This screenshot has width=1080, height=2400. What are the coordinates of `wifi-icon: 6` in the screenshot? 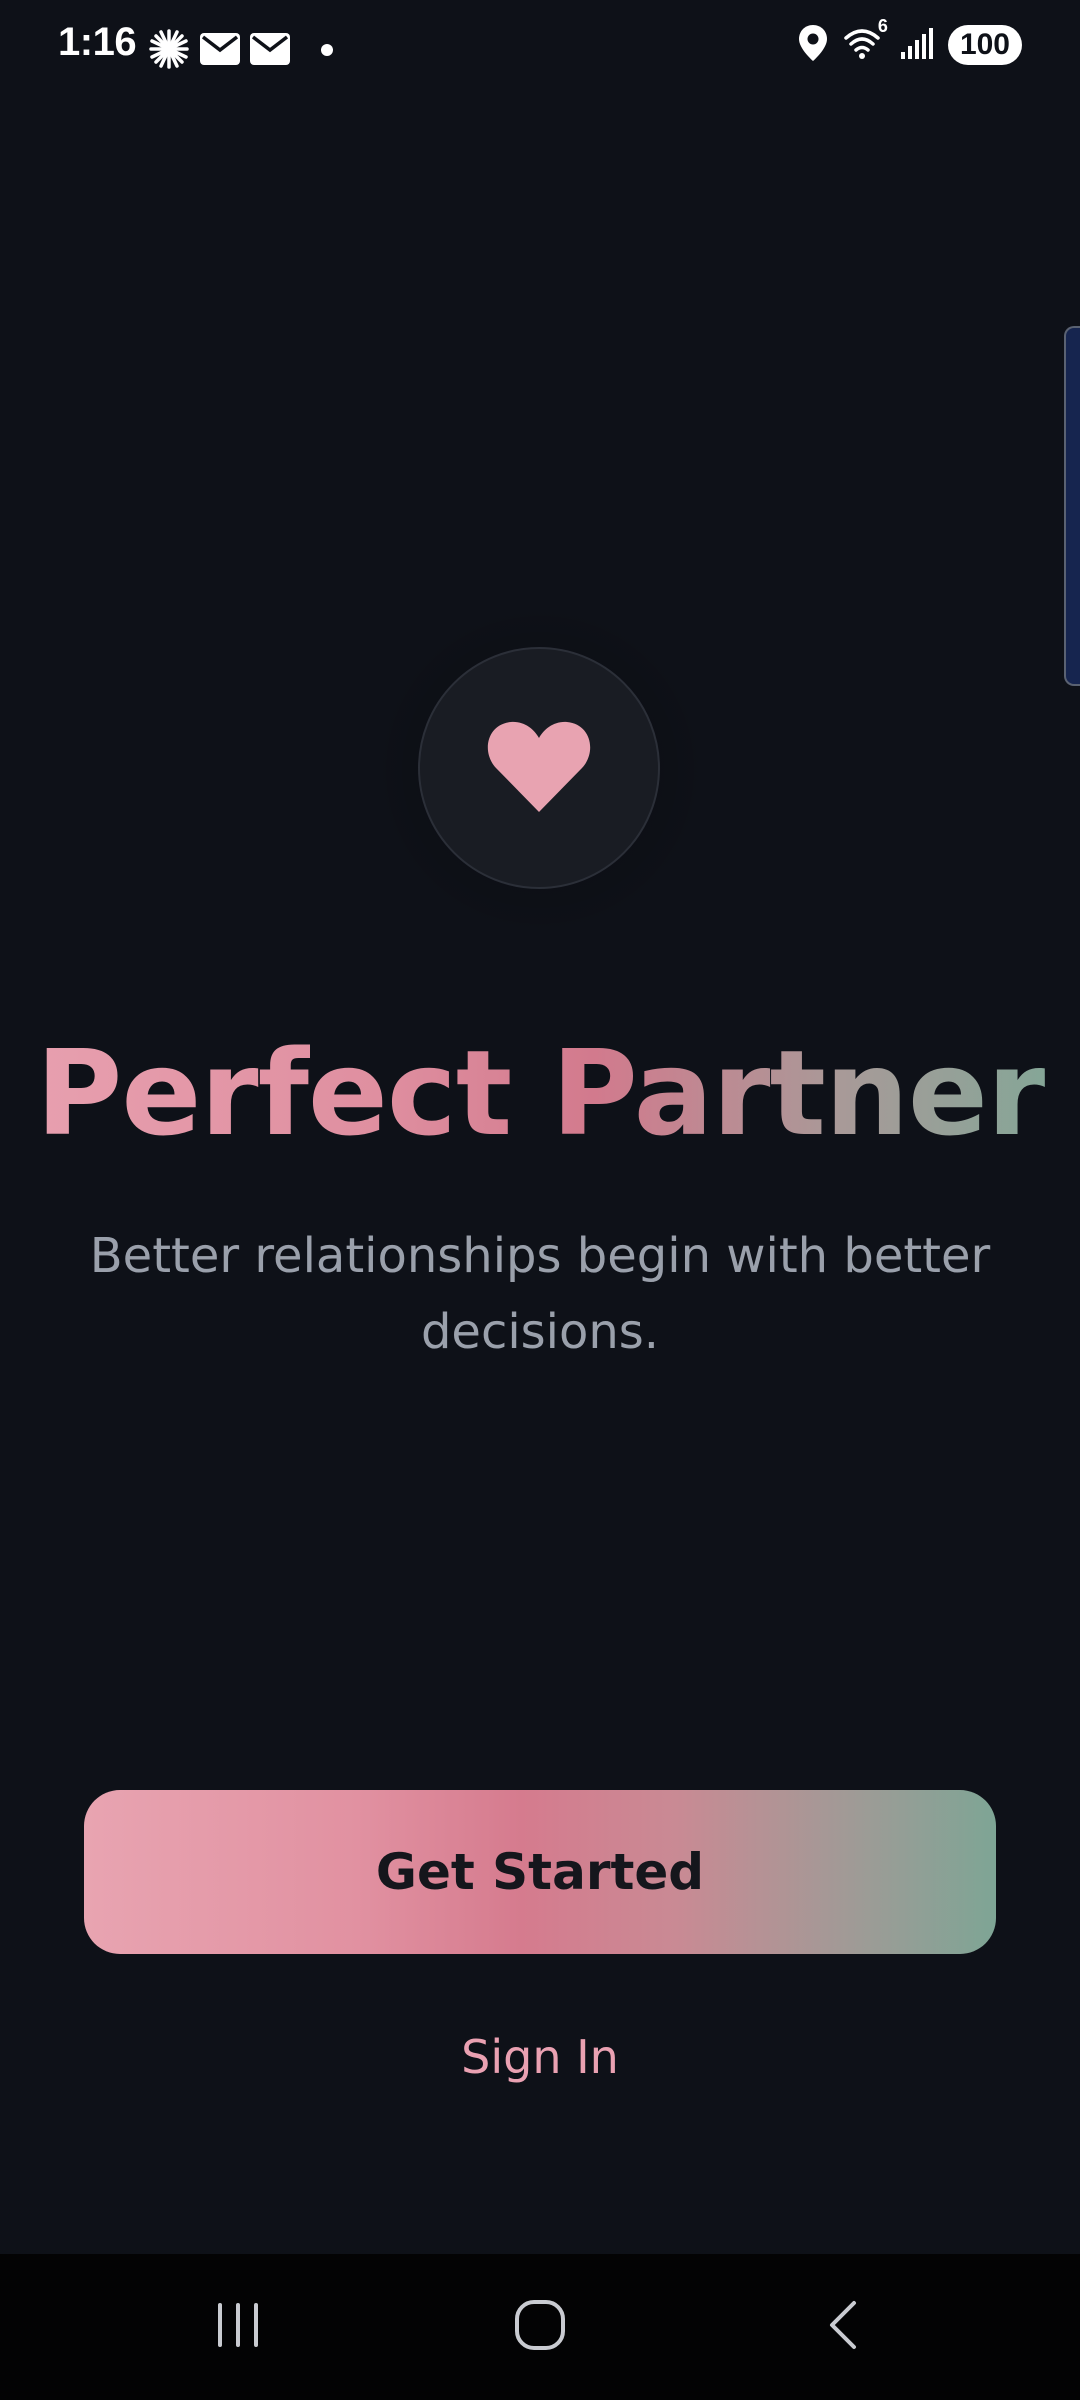 It's located at (865, 41).